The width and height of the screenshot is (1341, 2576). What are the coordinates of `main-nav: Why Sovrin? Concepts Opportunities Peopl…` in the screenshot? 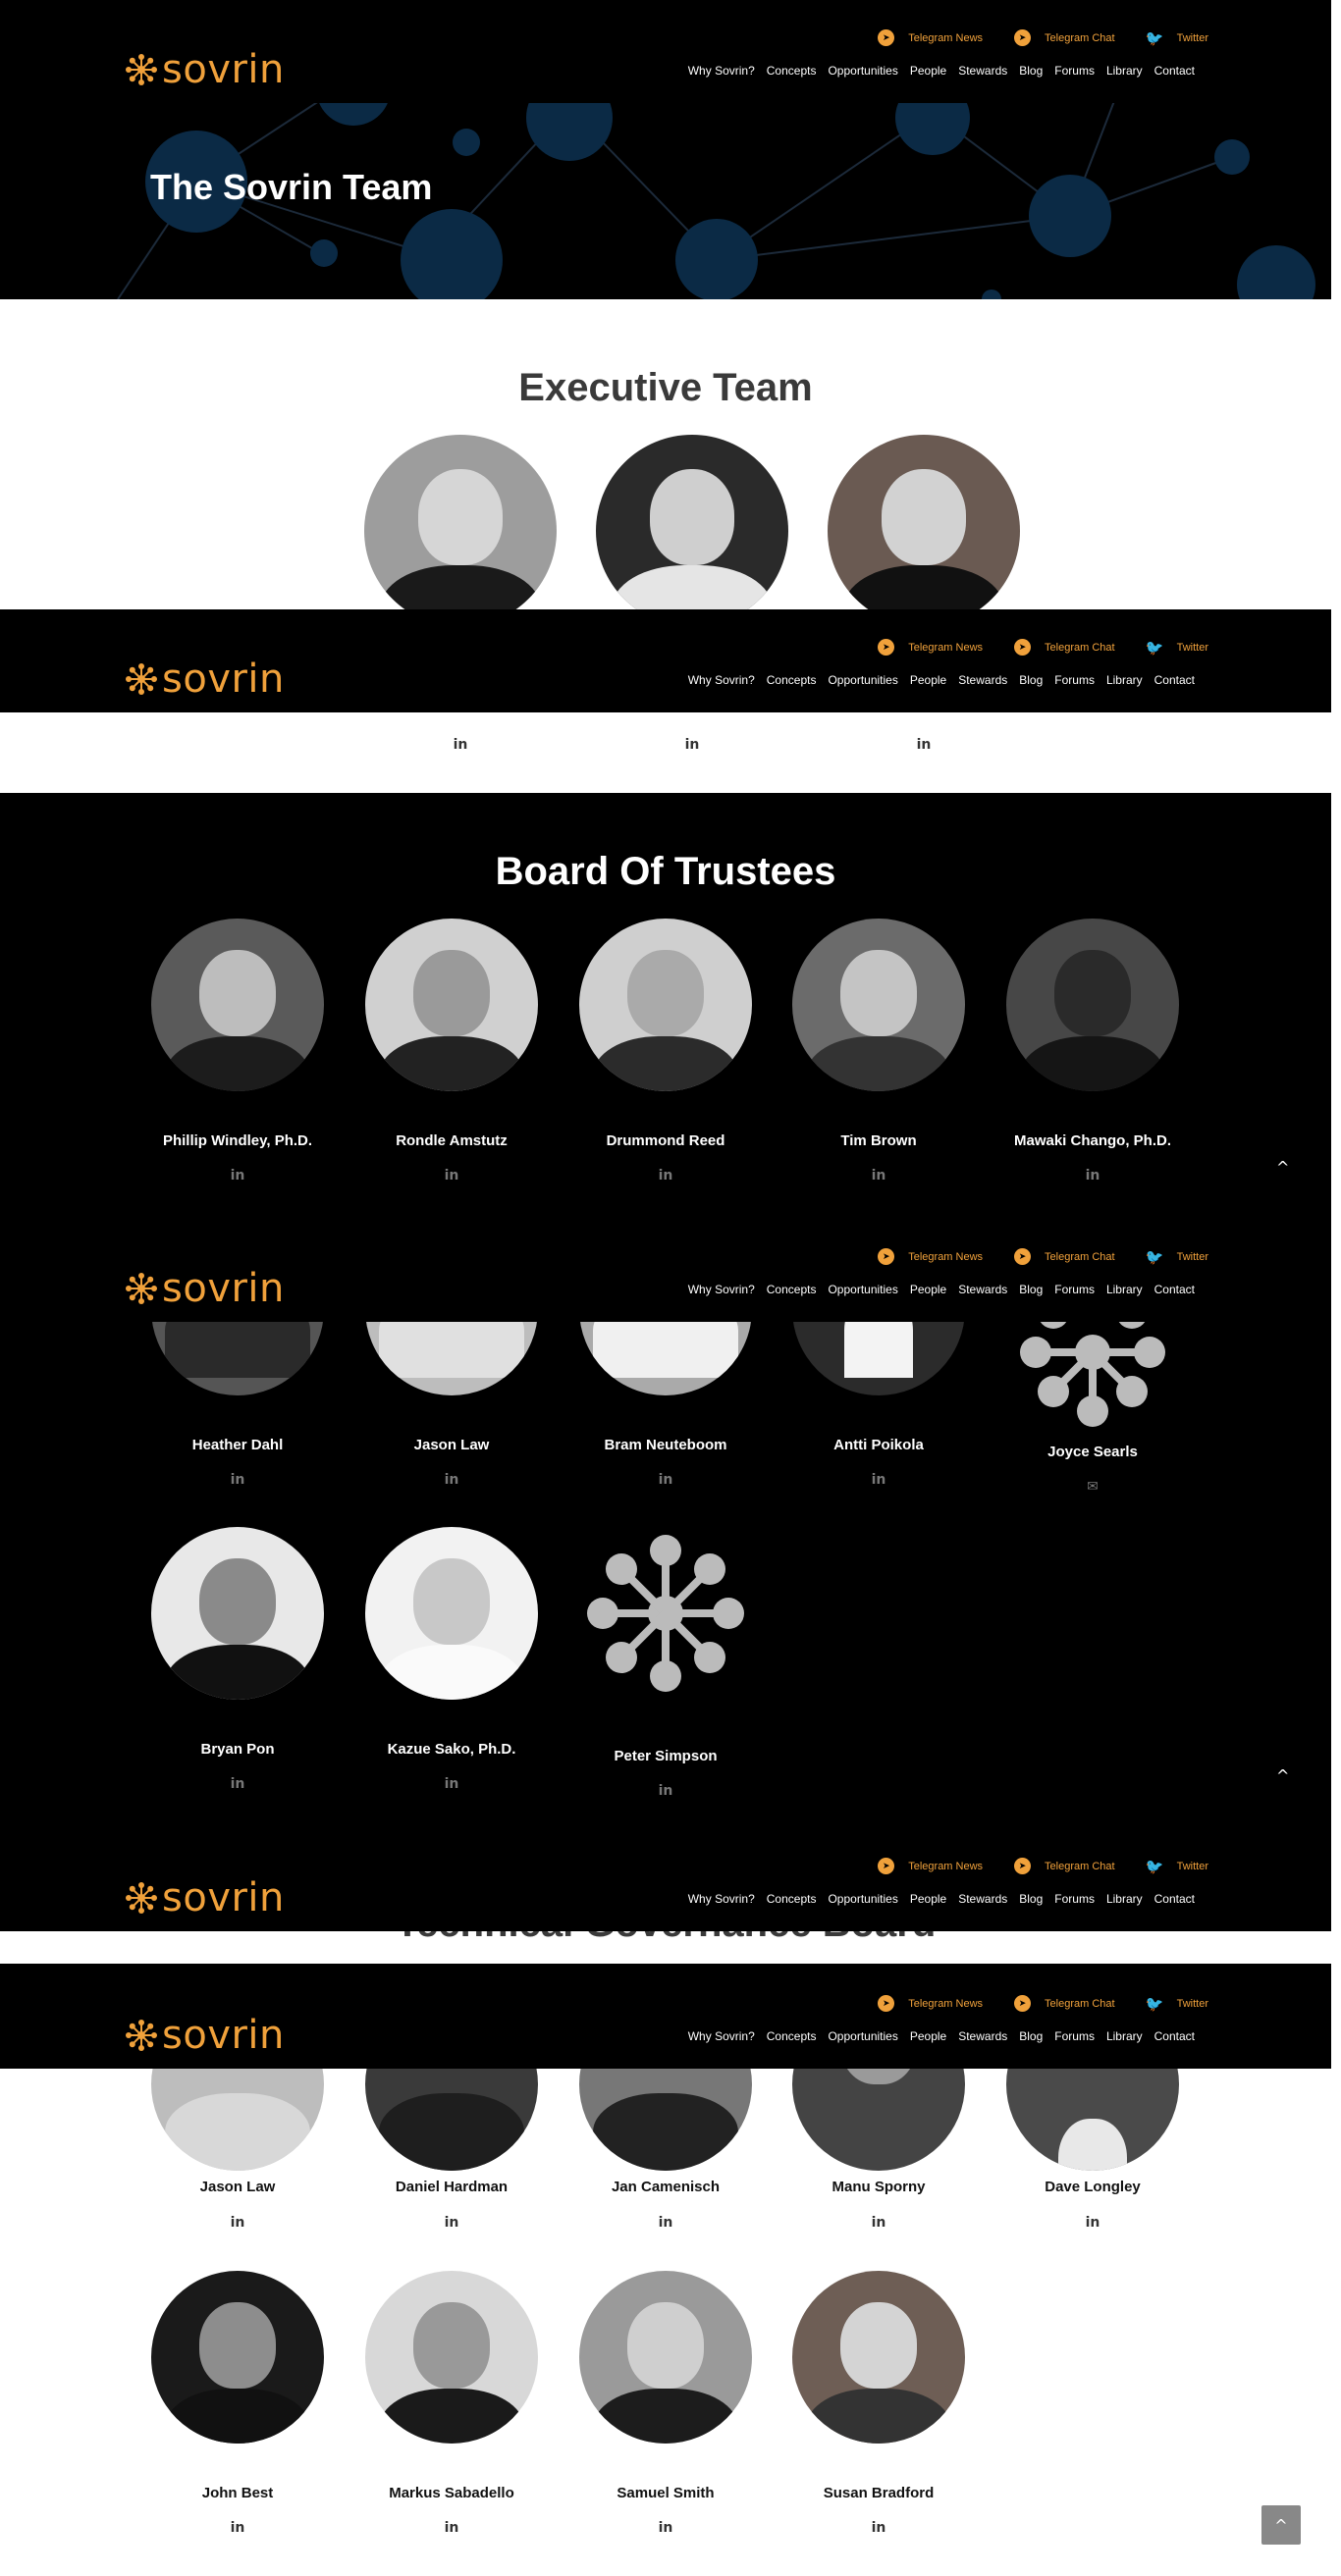 It's located at (941, 2036).